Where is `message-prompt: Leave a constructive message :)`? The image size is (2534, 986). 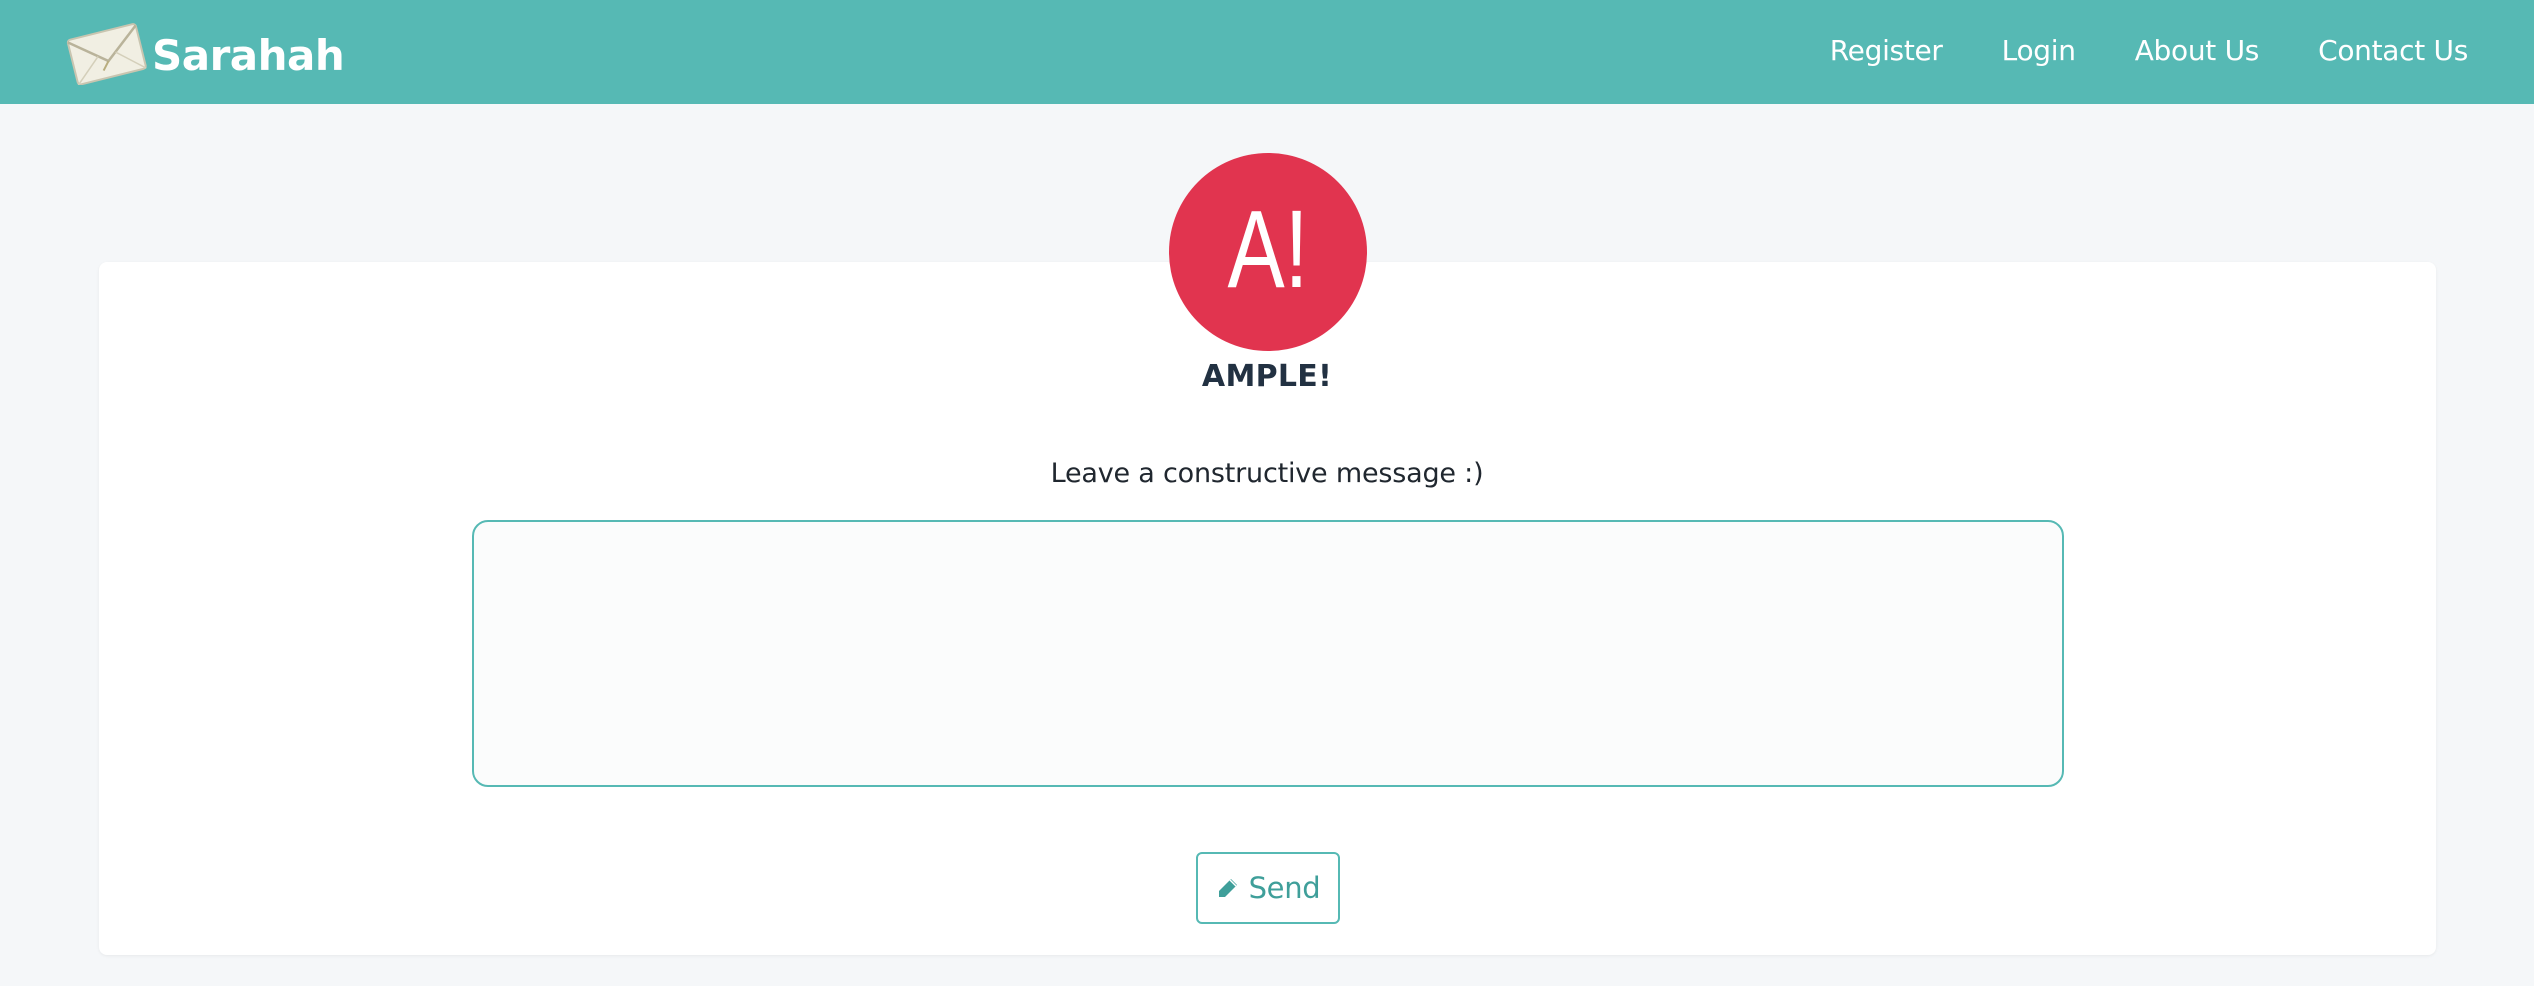
message-prompt: Leave a constructive message :) is located at coordinates (1267, 473).